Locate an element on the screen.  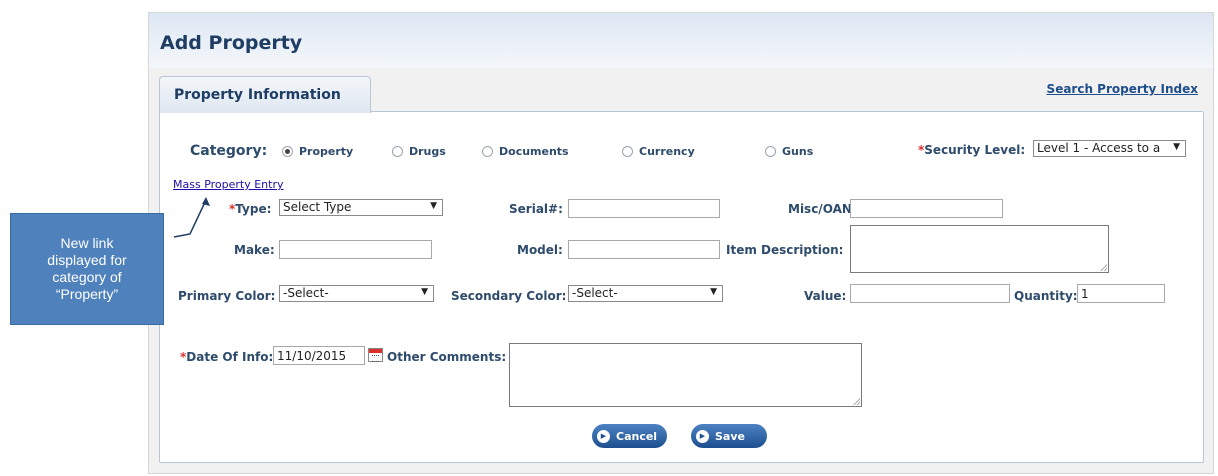
make-input is located at coordinates (355, 249).